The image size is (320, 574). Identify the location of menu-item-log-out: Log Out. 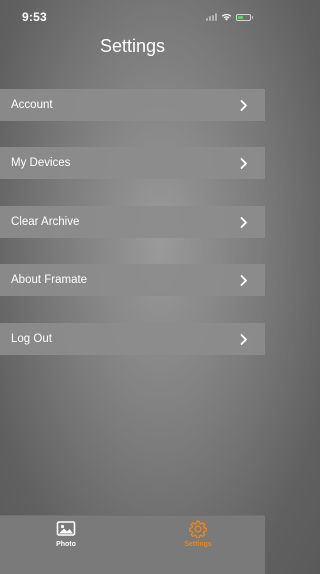
(132, 339).